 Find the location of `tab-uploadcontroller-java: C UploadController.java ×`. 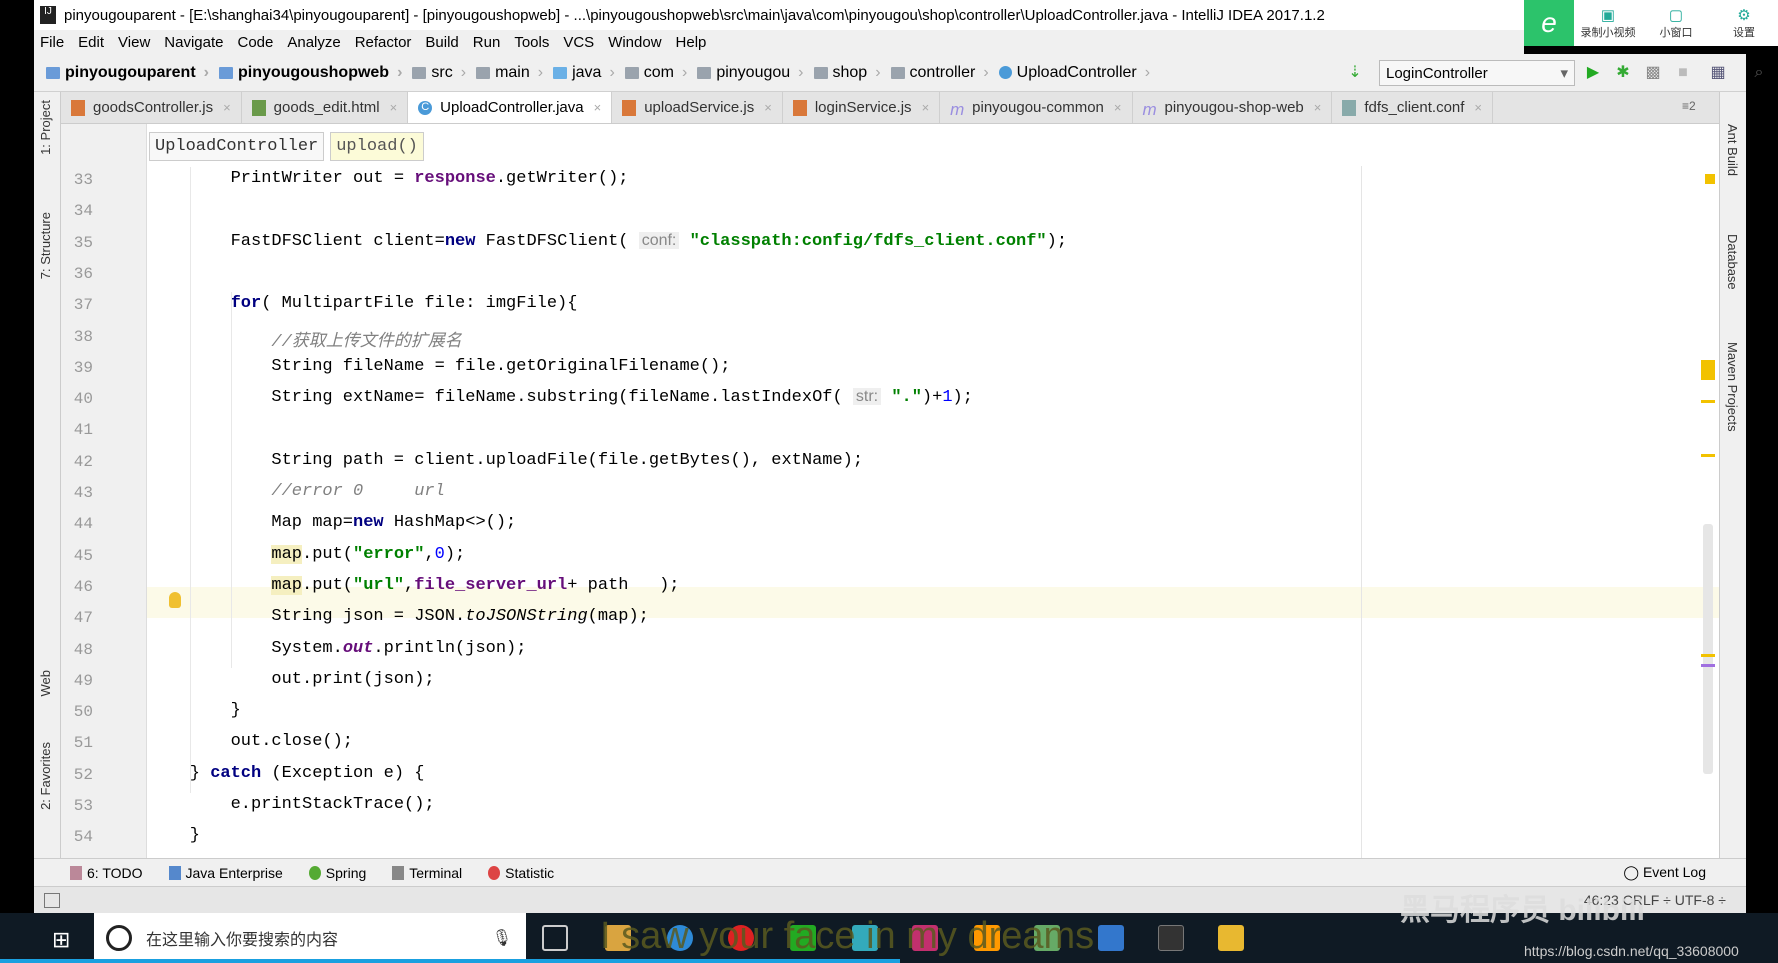

tab-uploadcontroller-java: C UploadController.java × is located at coordinates (510, 107).